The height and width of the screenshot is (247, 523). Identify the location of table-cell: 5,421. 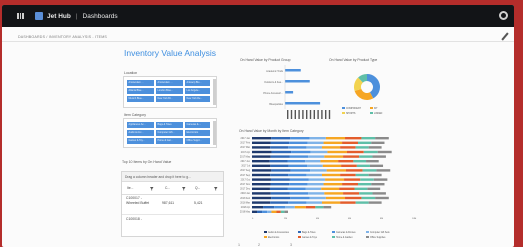
(198, 203).